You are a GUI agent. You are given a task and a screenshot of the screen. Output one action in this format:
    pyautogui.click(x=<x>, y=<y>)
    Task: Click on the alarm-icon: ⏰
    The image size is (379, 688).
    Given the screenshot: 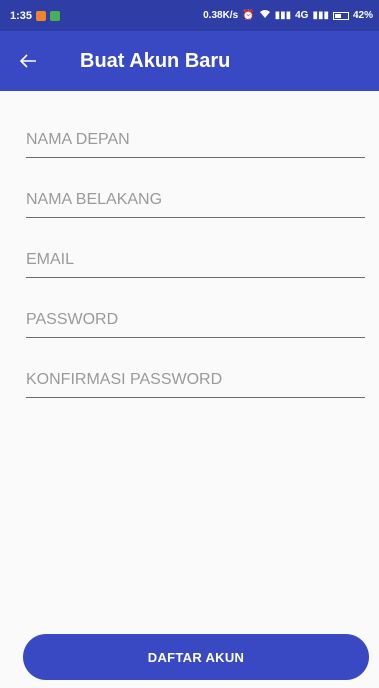 What is the action you would take?
    pyautogui.click(x=248, y=15)
    